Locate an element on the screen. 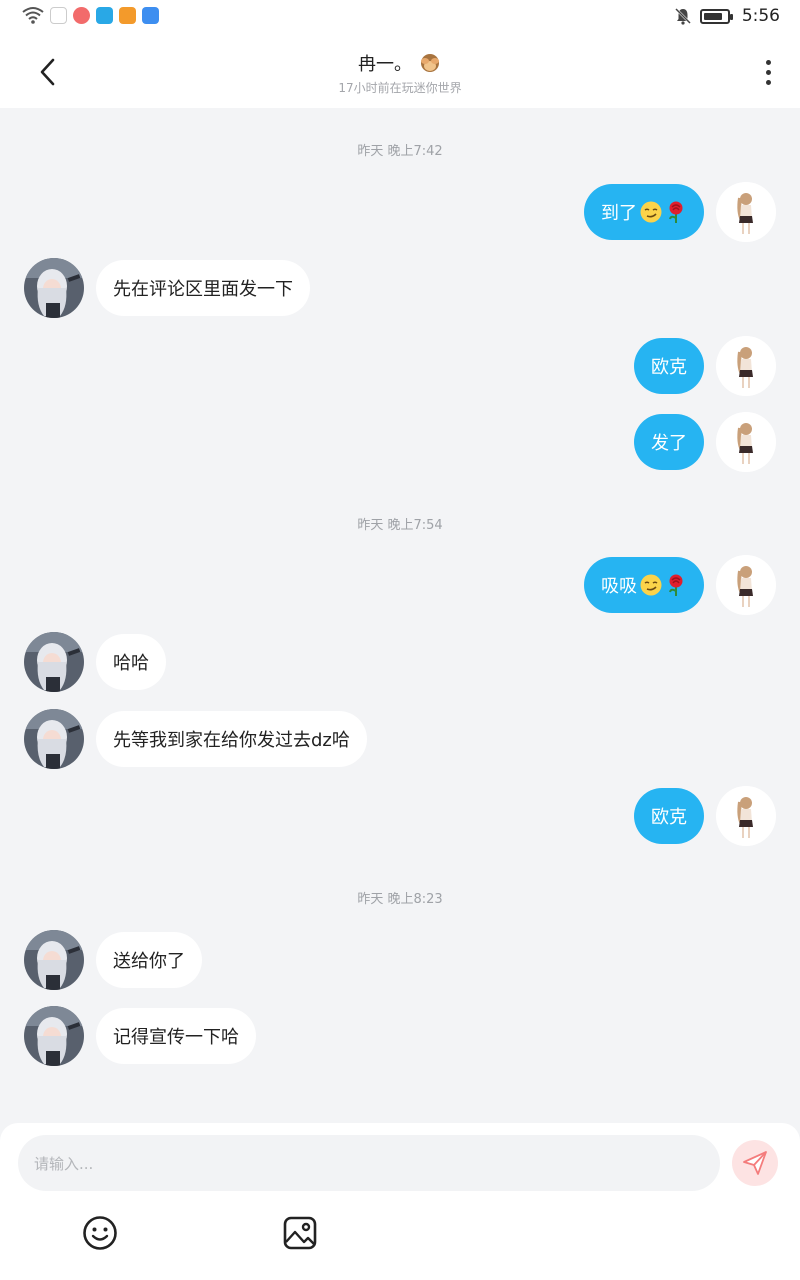 Image resolution: width=800 pixels, height=1280 pixels. wifi-icon is located at coordinates (33, 15).